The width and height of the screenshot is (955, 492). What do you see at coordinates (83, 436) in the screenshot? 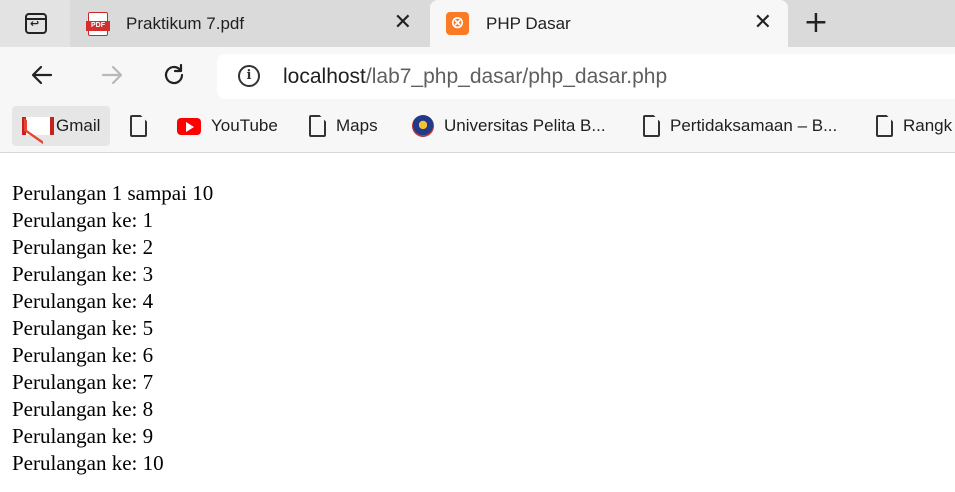
I see `loop-line: Perulangan ke: 9` at bounding box center [83, 436].